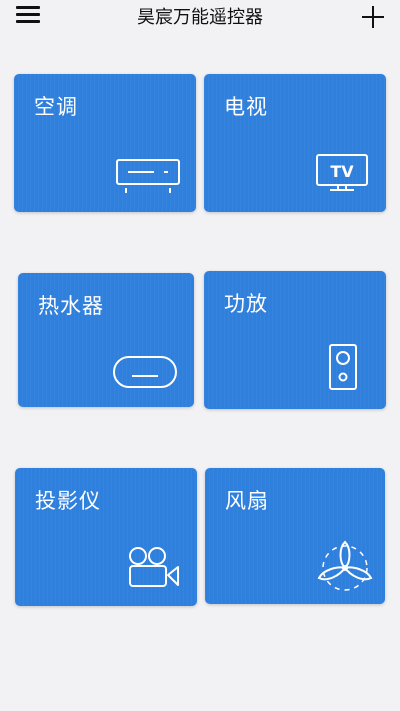  What do you see at coordinates (345, 565) in the screenshot?
I see `fan-icon` at bounding box center [345, 565].